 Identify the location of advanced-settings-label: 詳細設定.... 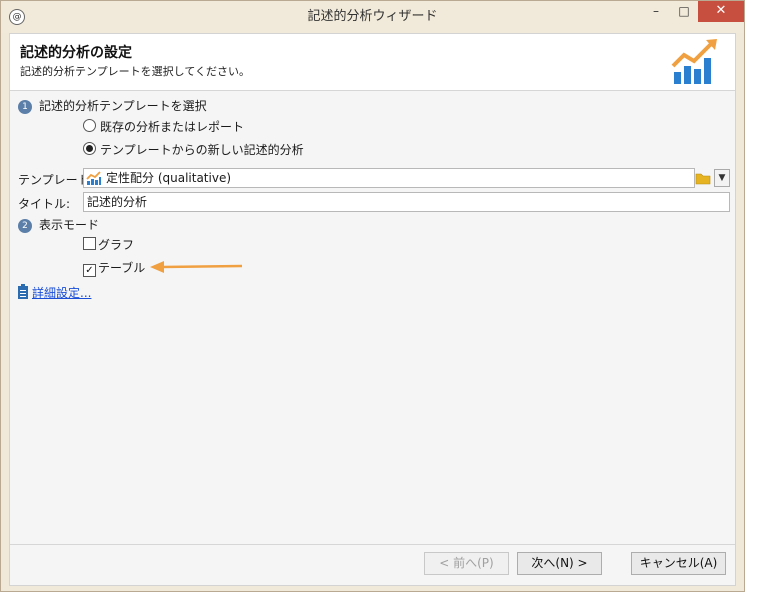
(61, 293).